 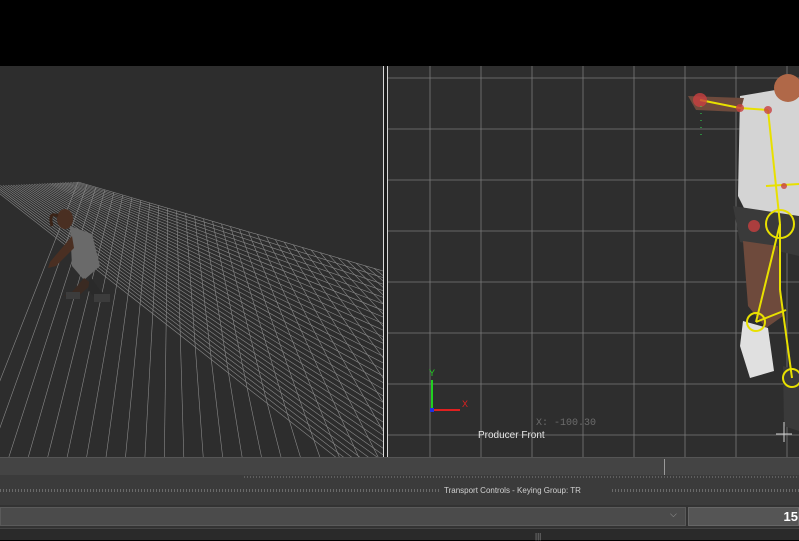 What do you see at coordinates (673, 514) in the screenshot?
I see `chevron-down-icon: ⌵` at bounding box center [673, 514].